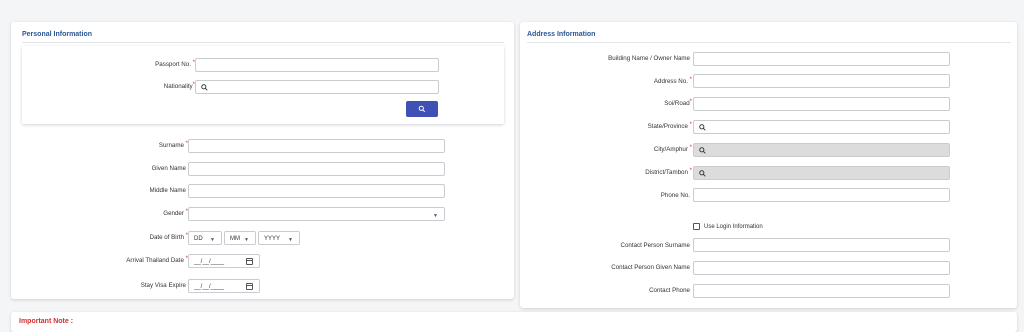 This screenshot has height=332, width=1024. Describe the element at coordinates (157, 260) in the screenshot. I see `arrival-date-label: Arrival Thailand Date *` at that location.